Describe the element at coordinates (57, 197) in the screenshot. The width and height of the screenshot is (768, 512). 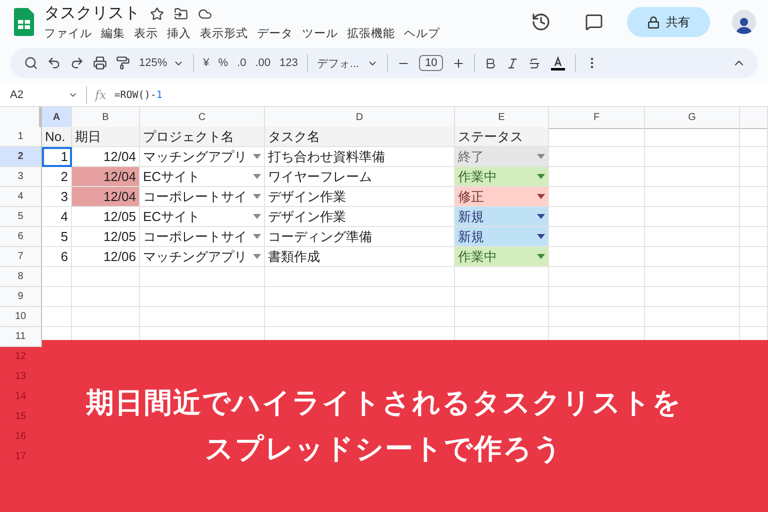
I see `table-cell: 3` at that location.